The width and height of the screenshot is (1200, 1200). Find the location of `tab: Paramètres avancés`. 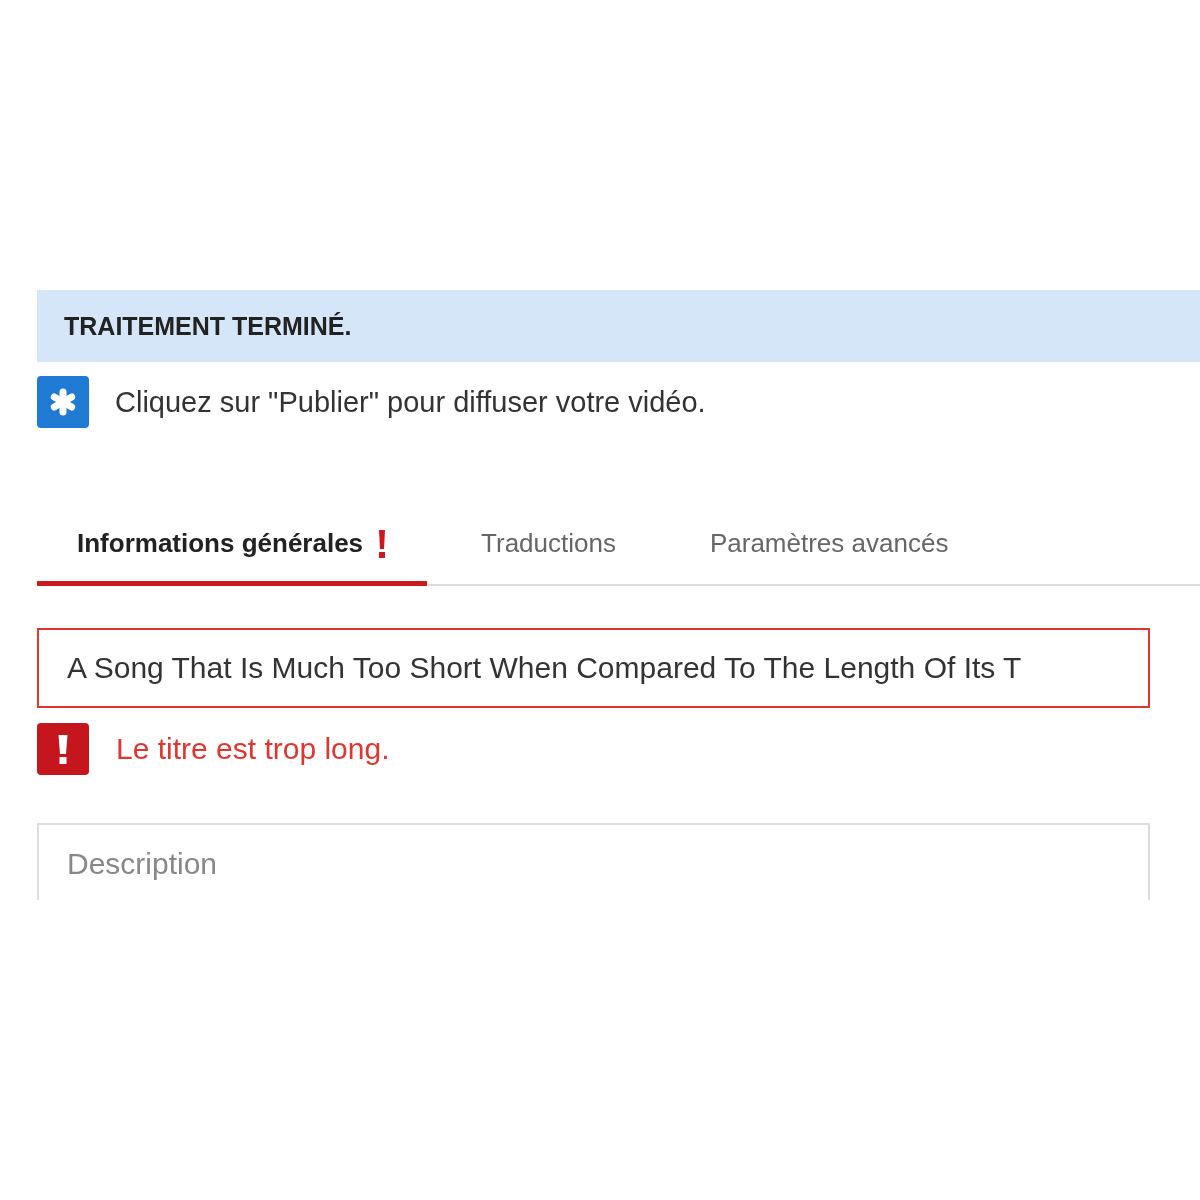

tab: Paramètres avancés is located at coordinates (829, 557).